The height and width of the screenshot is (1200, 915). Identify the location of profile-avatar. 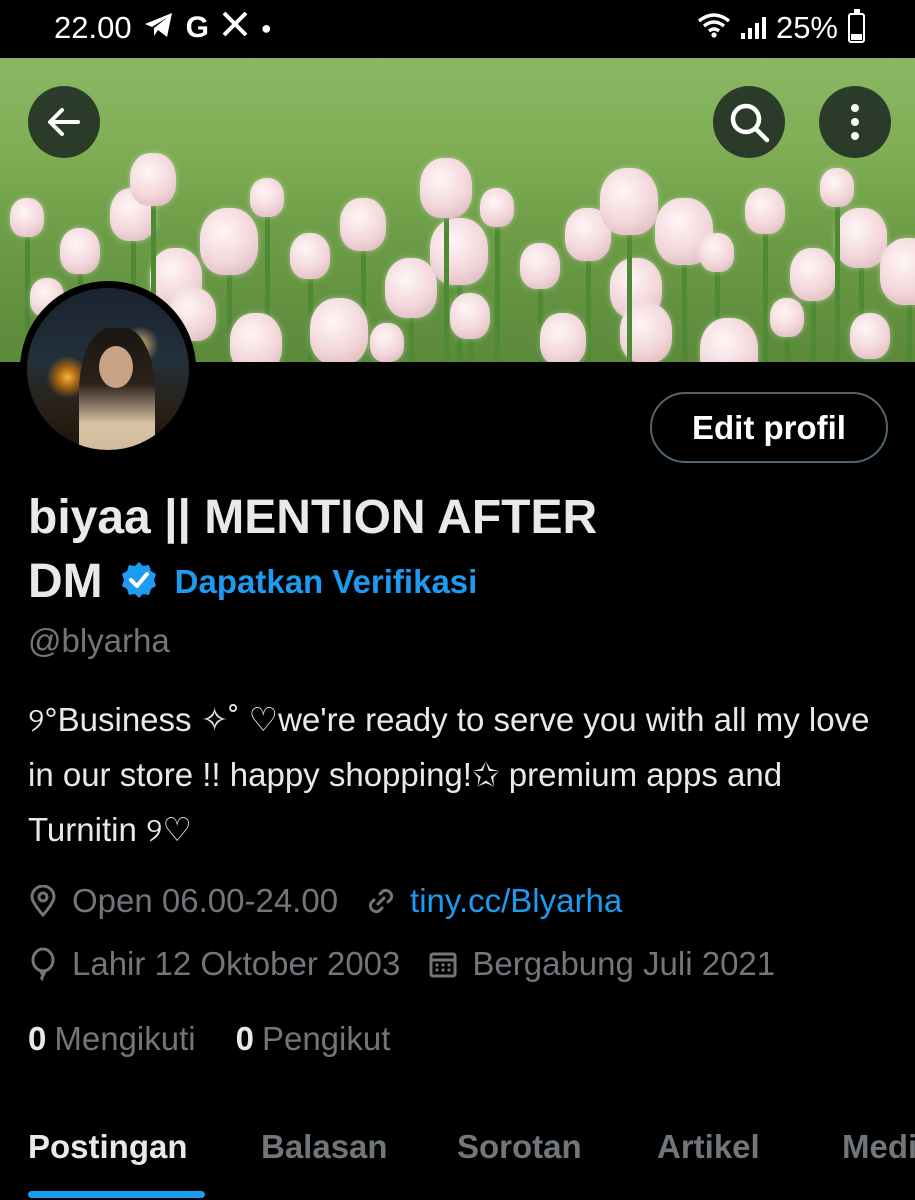
(108, 369).